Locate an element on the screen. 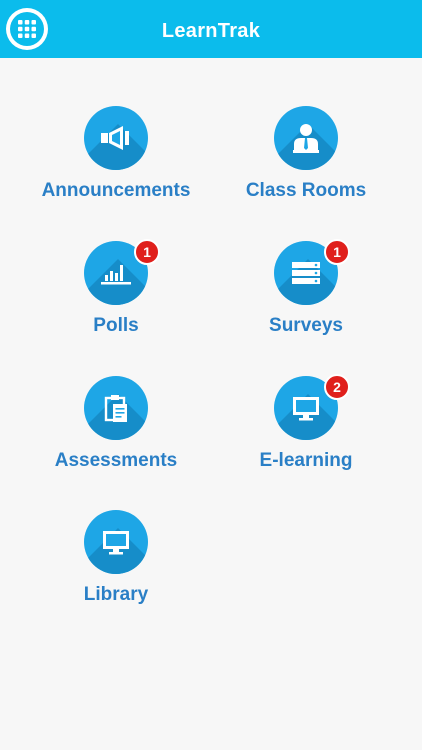 The image size is (422, 750). tile-label: Assessments is located at coordinates (116, 460).